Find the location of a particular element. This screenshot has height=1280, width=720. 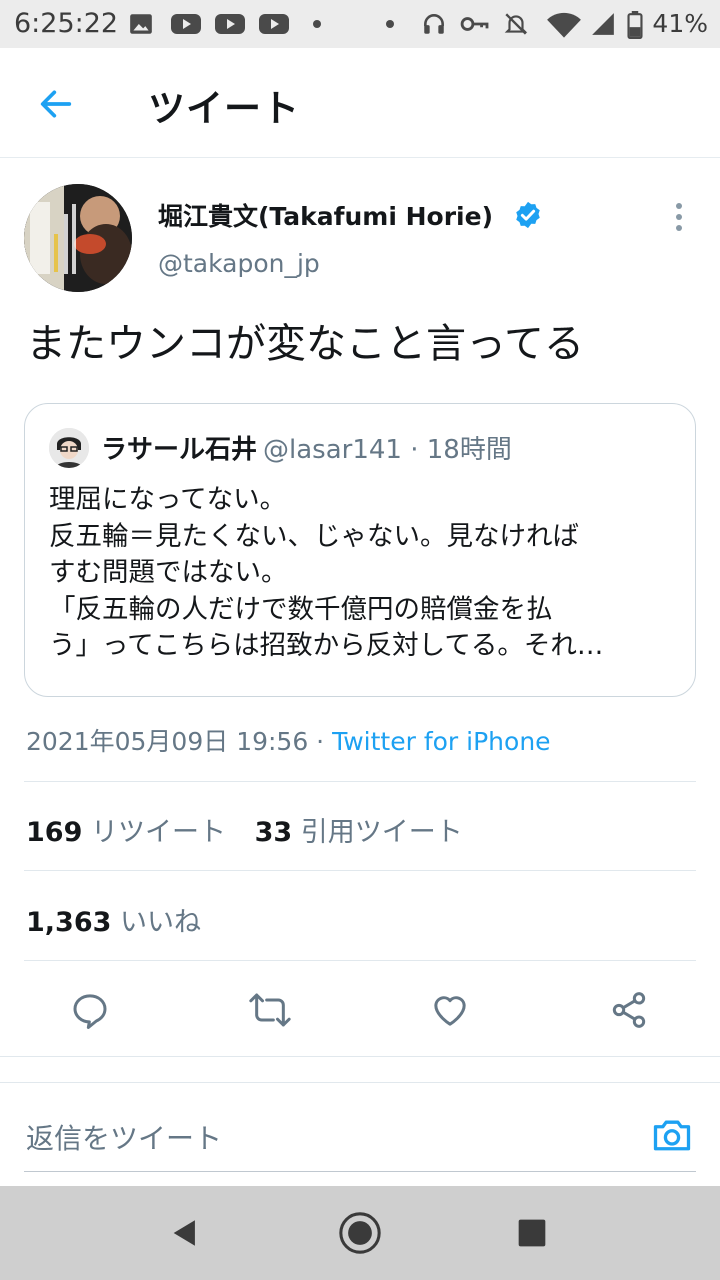

system-nav-bar is located at coordinates (360, 1233).